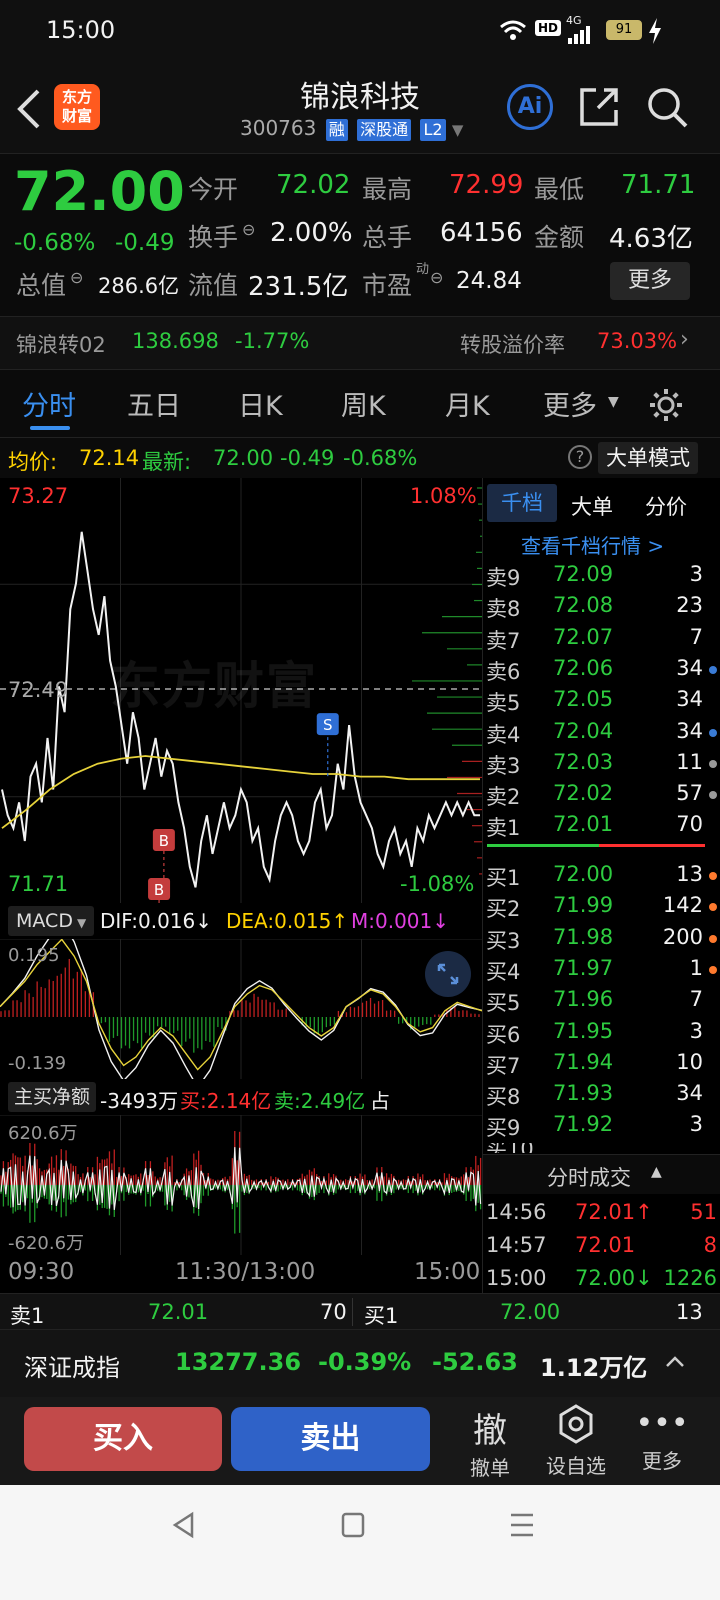 The height and width of the screenshot is (1600, 720). What do you see at coordinates (516, 1278) in the screenshot?
I see `trade-time: 15:00` at bounding box center [516, 1278].